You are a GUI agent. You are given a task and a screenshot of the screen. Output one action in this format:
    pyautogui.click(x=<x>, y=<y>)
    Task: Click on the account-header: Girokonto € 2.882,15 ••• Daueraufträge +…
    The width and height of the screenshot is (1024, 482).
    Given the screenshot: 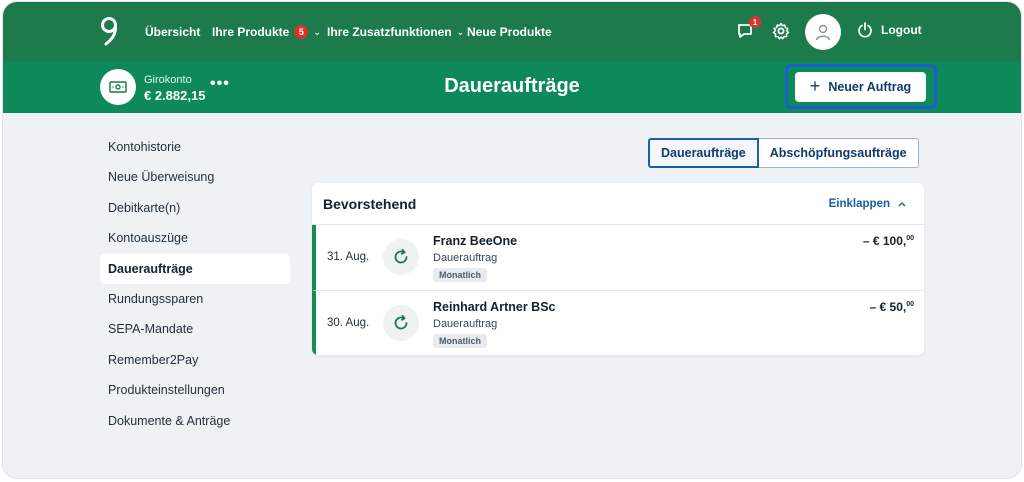 What is the action you would take?
    pyautogui.click(x=512, y=87)
    